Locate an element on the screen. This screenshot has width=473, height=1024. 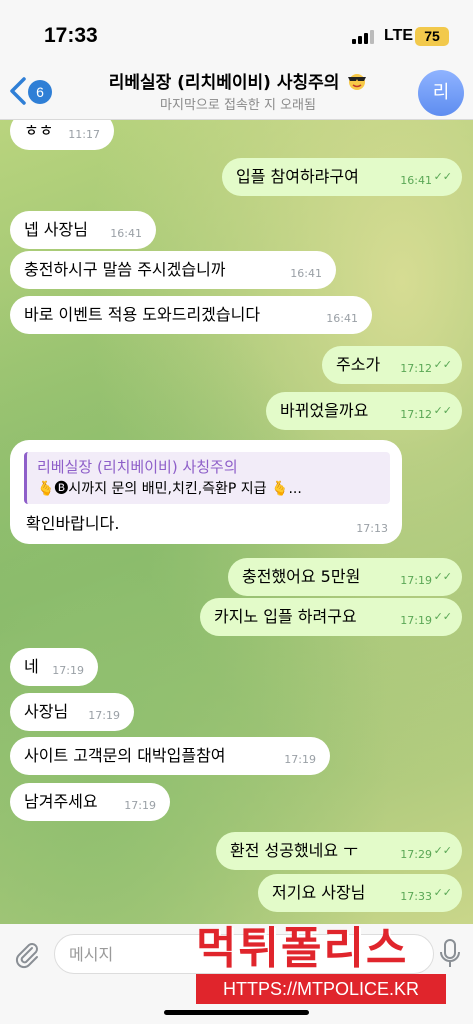
watermark-logo: 먹튀폴리스 HTTPS://MTPOLICE.KR is located at coordinates (321, 960).